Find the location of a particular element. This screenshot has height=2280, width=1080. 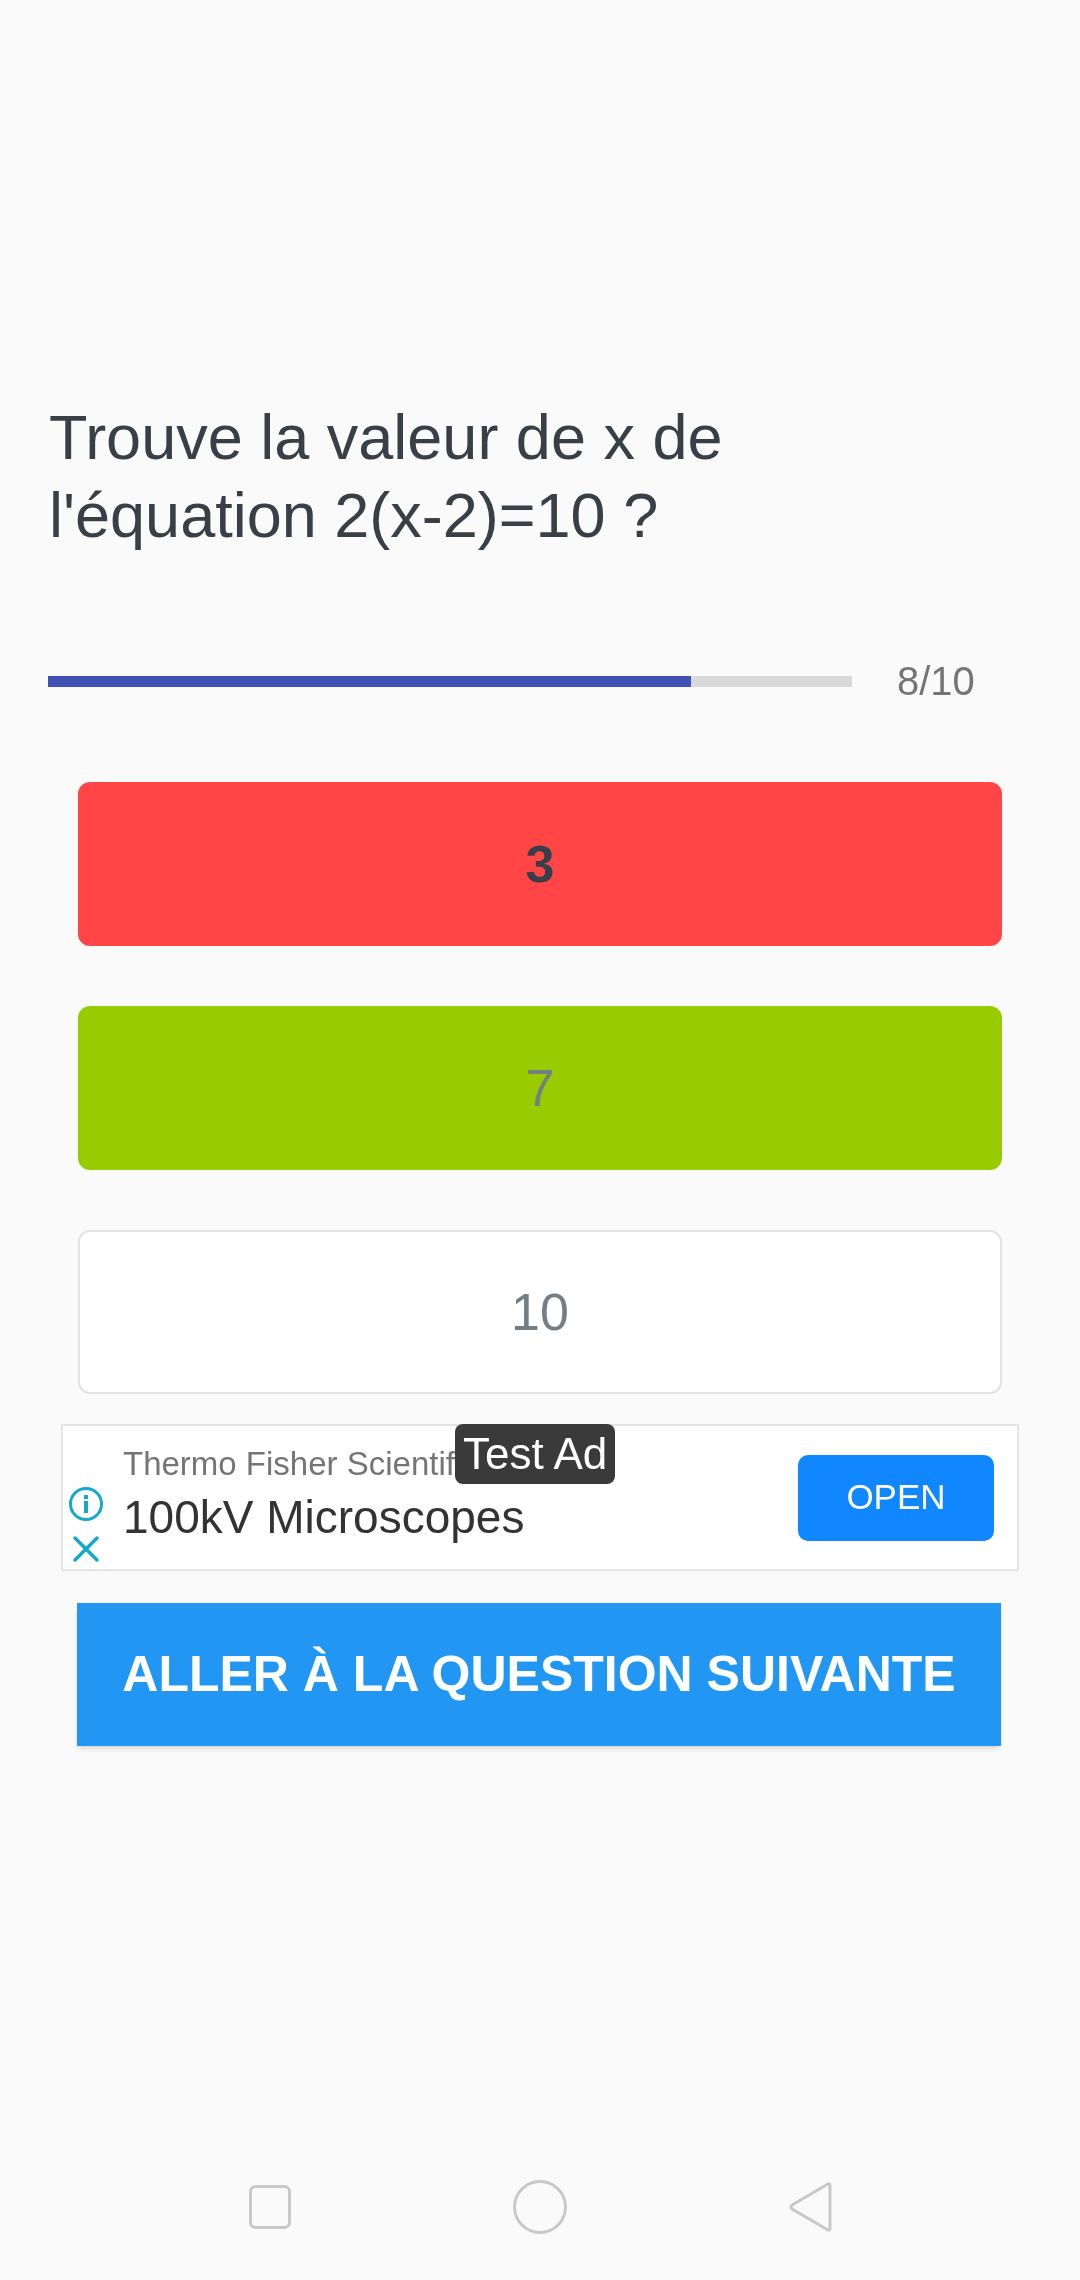

answer-button: 10 is located at coordinates (540, 1312).